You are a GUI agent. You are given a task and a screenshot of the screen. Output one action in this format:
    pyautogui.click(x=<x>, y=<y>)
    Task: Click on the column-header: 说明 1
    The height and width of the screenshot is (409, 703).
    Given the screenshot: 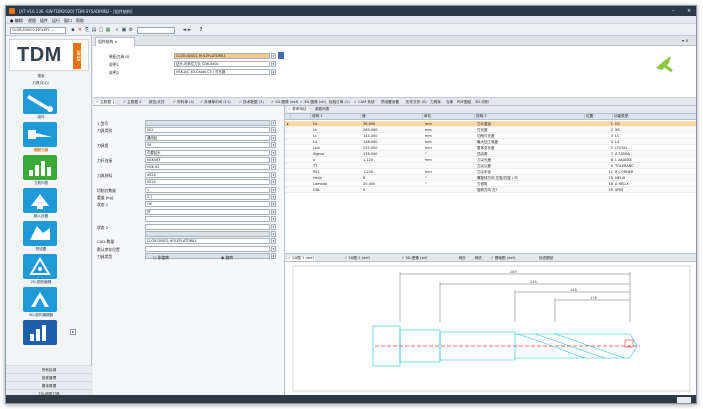 What is the action you would take?
    pyautogui.click(x=336, y=117)
    